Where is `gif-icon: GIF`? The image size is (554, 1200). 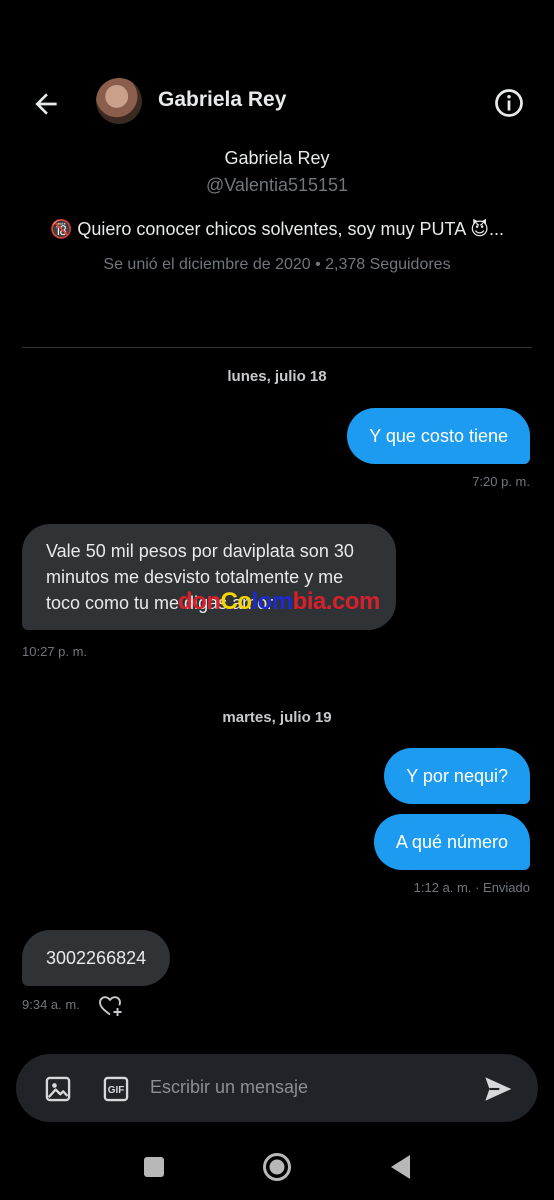 gif-icon: GIF is located at coordinates (116, 1089).